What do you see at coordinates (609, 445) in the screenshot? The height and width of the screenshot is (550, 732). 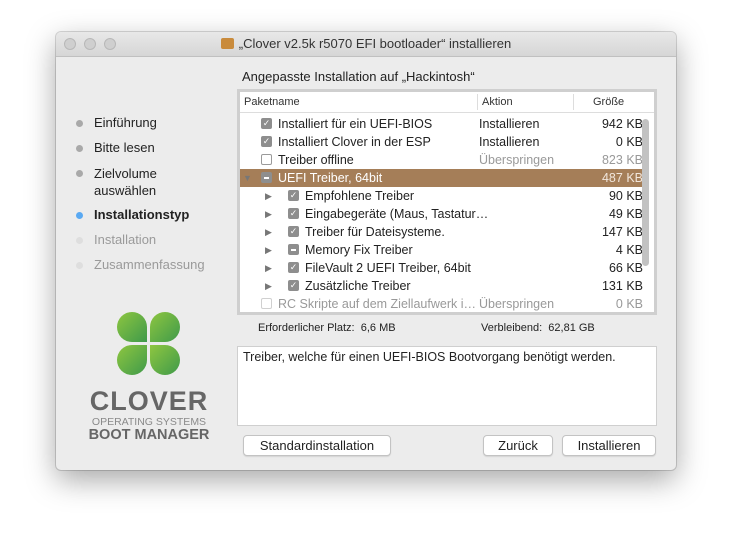 I see `install-button: Installieren` at bounding box center [609, 445].